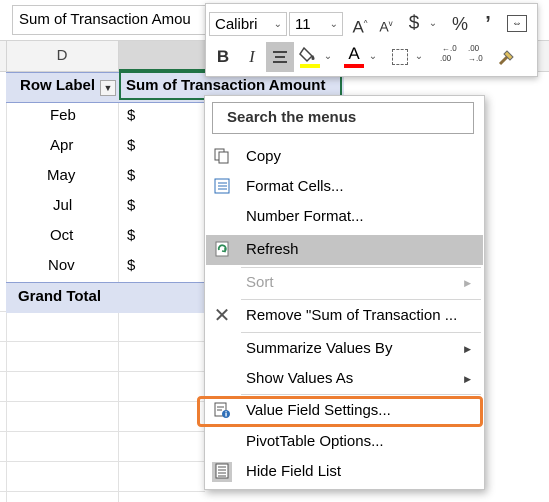 The image size is (549, 502). I want to click on format-painter-icon, so click(507, 57).